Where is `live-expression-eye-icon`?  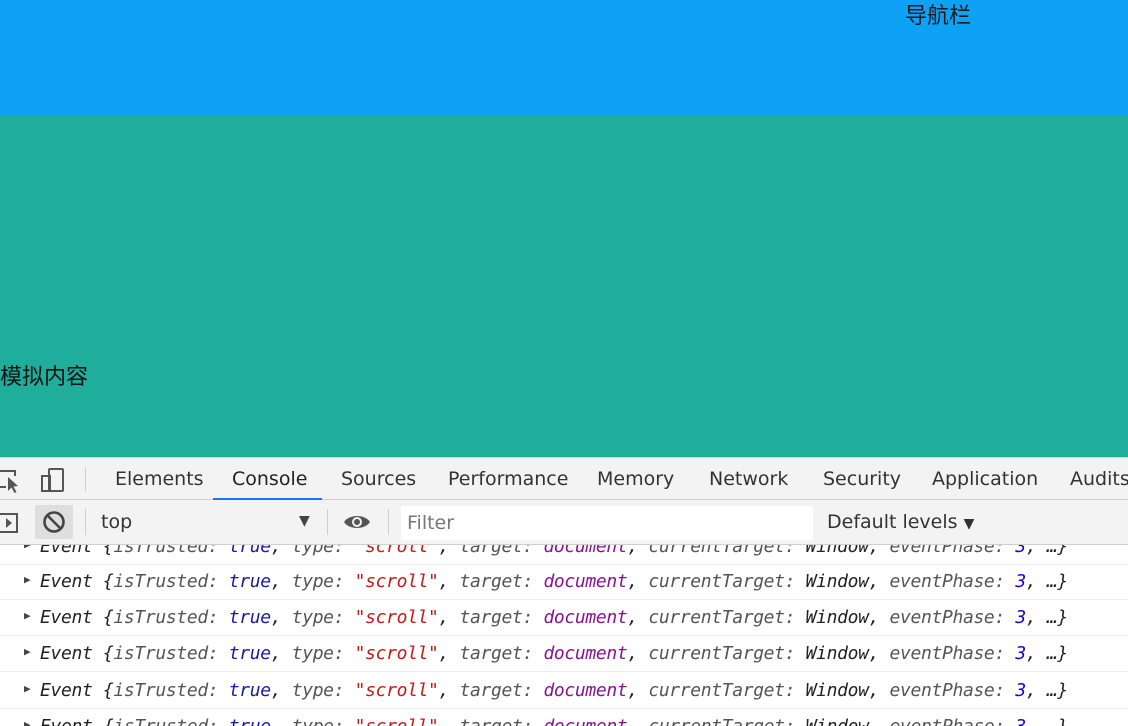
live-expression-eye-icon is located at coordinates (356, 522).